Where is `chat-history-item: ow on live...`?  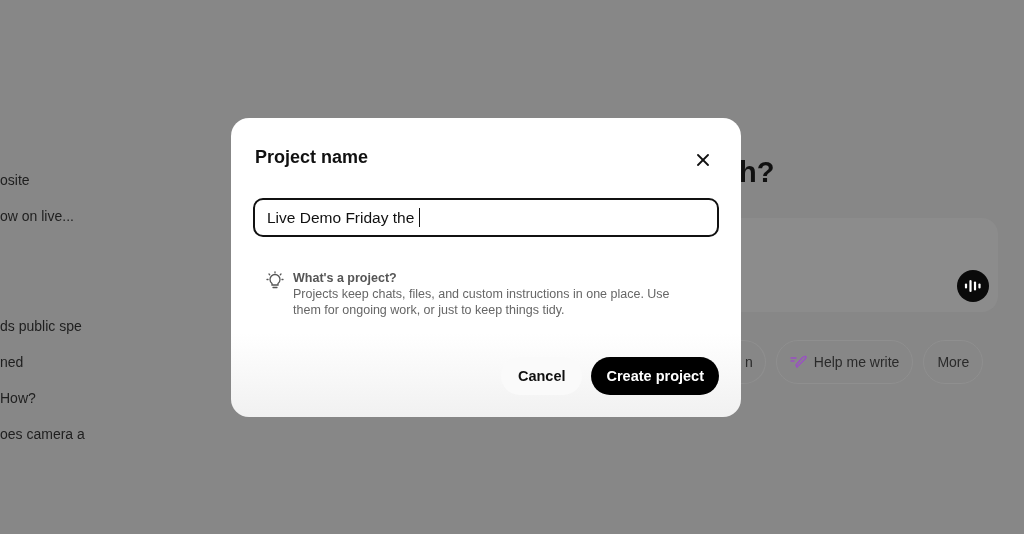 chat-history-item: ow on live... is located at coordinates (55, 216).